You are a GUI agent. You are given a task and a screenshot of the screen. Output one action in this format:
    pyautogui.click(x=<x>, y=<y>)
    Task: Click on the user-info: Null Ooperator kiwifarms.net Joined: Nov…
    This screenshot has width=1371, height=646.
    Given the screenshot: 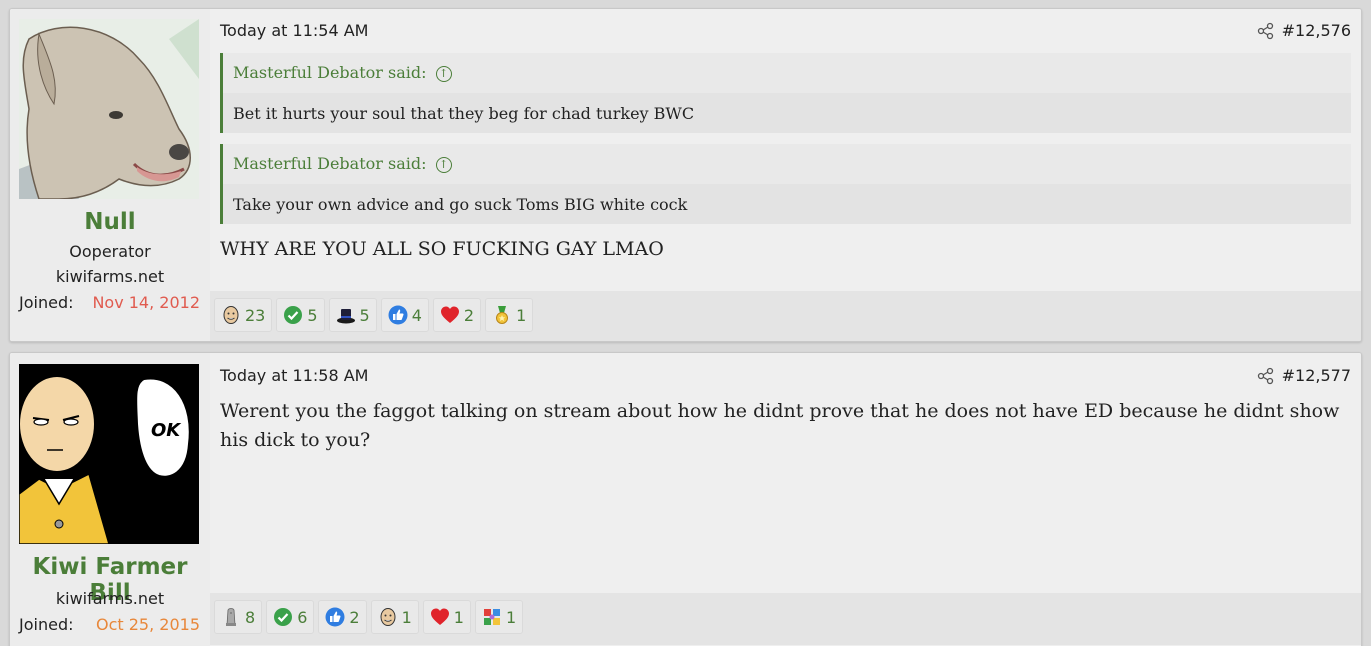 What is the action you would take?
    pyautogui.click(x=110, y=175)
    